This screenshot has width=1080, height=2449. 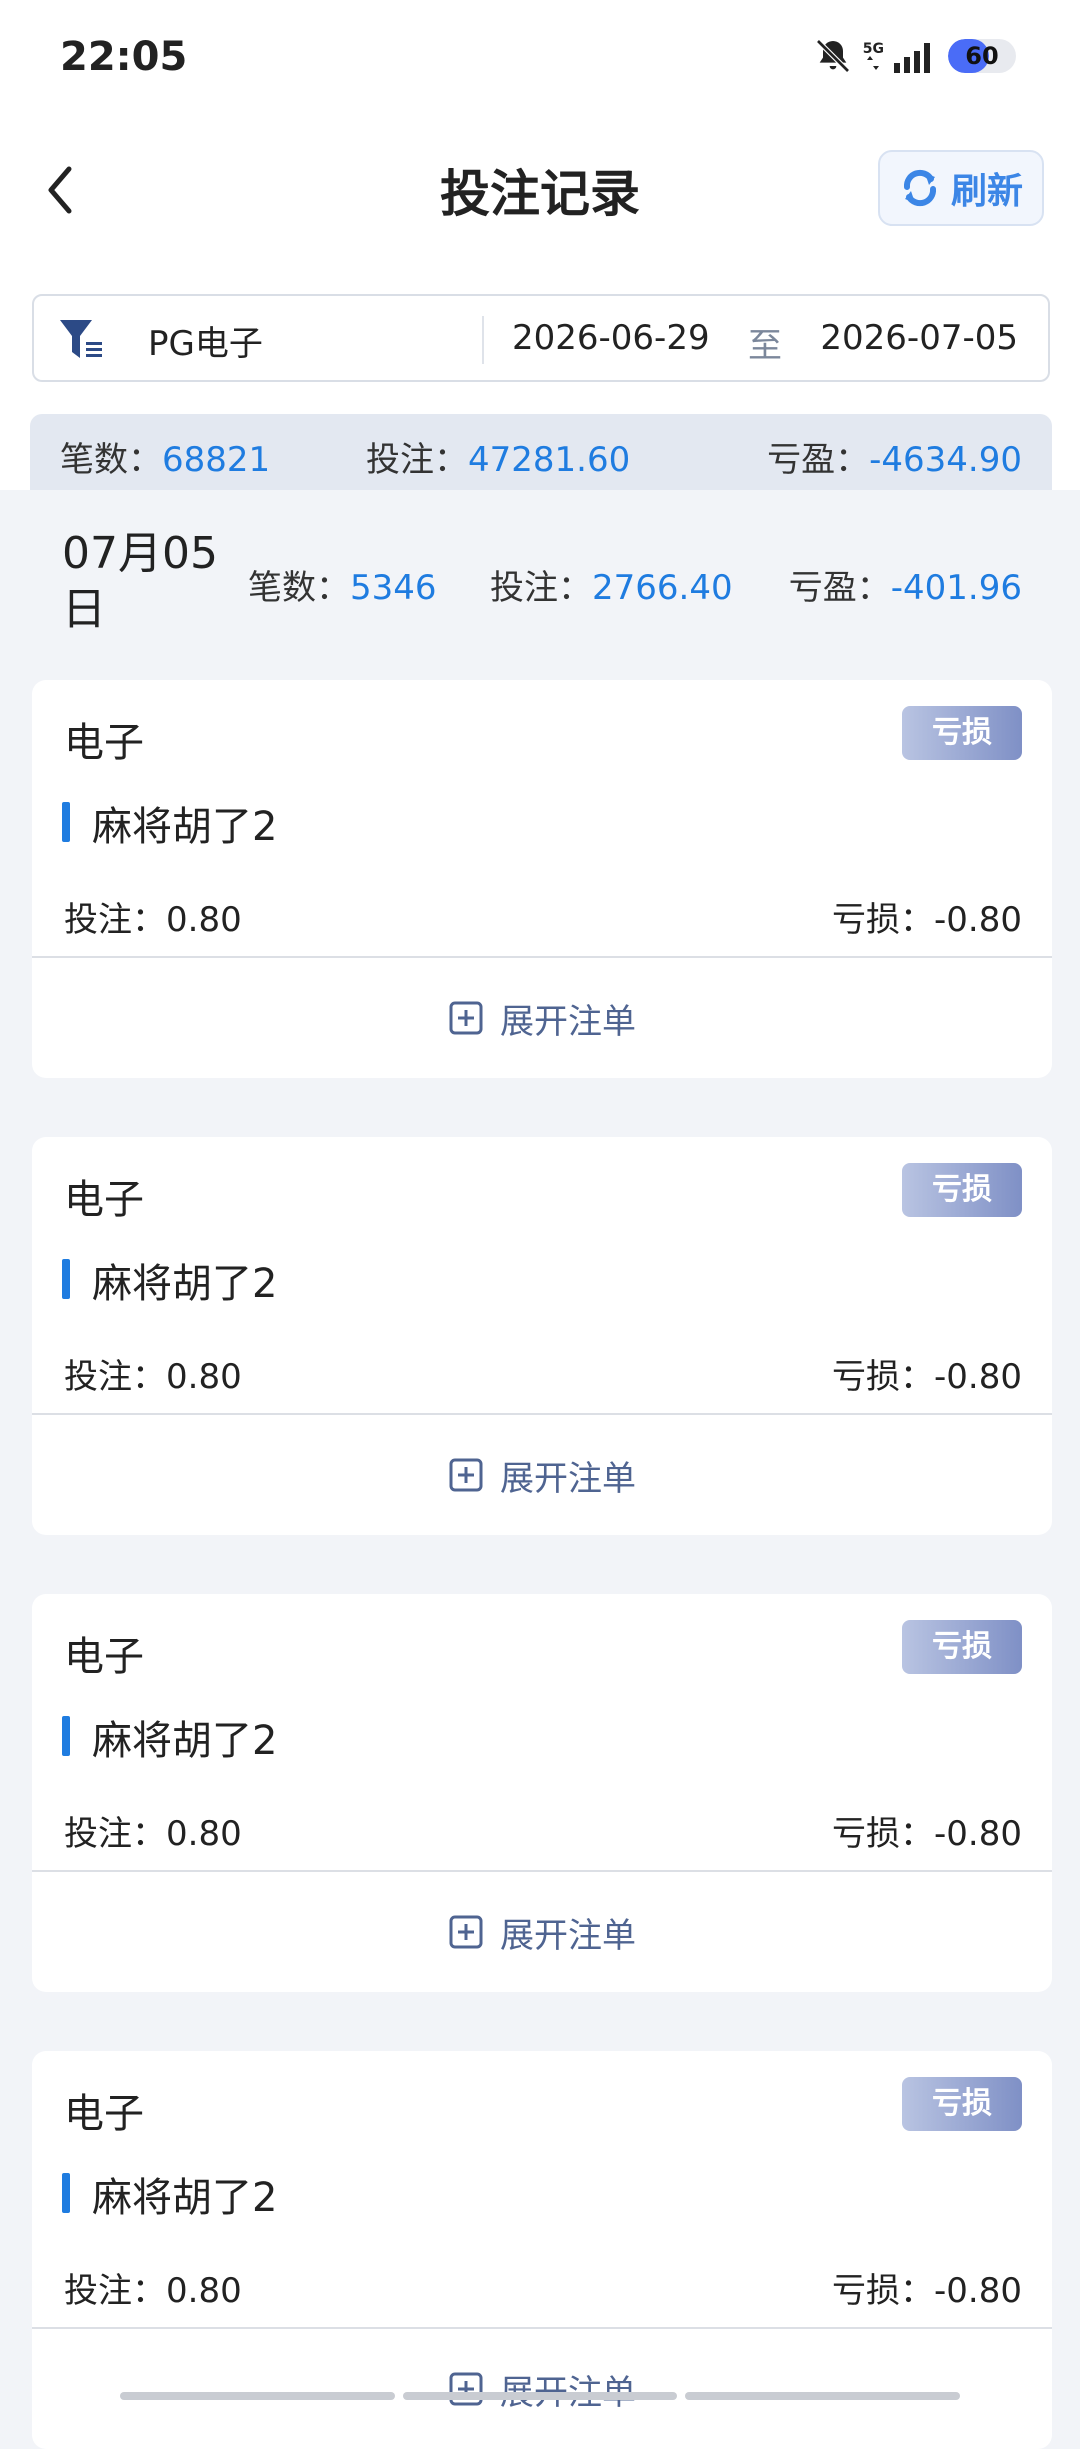 What do you see at coordinates (920, 188) in the screenshot?
I see `refresh-icon` at bounding box center [920, 188].